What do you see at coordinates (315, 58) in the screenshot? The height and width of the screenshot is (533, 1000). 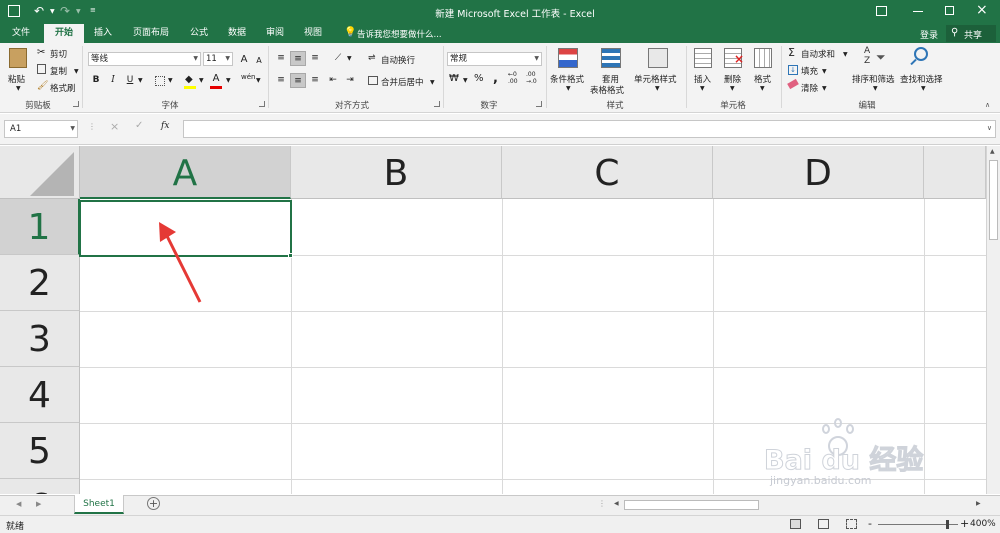 I see `align-bottom-icon: ≡` at bounding box center [315, 58].